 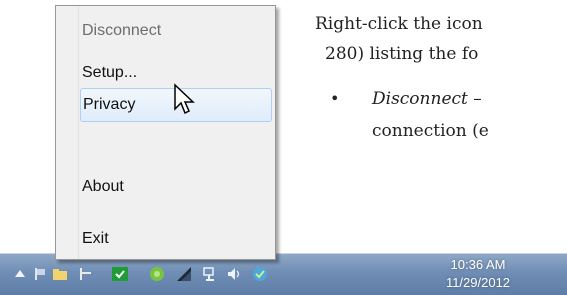 What do you see at coordinates (60, 274) in the screenshot?
I see `folder-icon` at bounding box center [60, 274].